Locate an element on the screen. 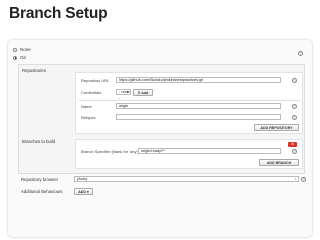 The height and width of the screenshot is (240, 320). chevron-updown-icon: ↕ is located at coordinates (295, 179).